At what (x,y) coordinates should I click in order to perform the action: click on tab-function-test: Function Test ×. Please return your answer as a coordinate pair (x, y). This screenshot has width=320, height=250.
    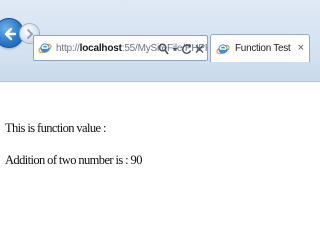
    Looking at the image, I should click on (260, 48).